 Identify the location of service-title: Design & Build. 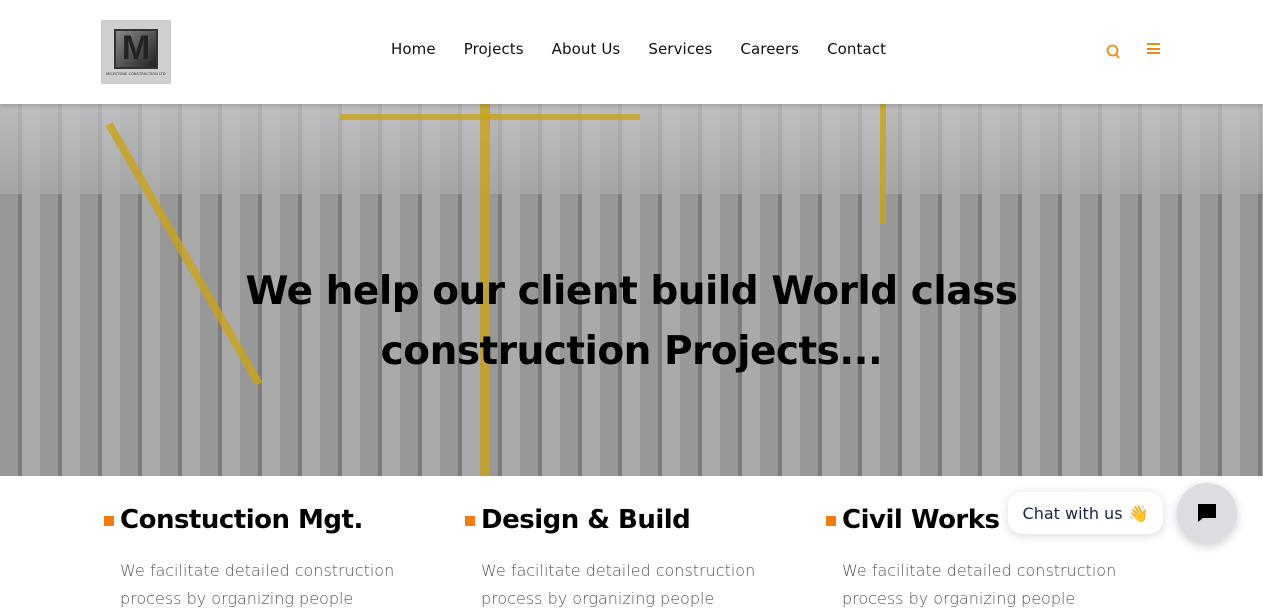
(586, 520).